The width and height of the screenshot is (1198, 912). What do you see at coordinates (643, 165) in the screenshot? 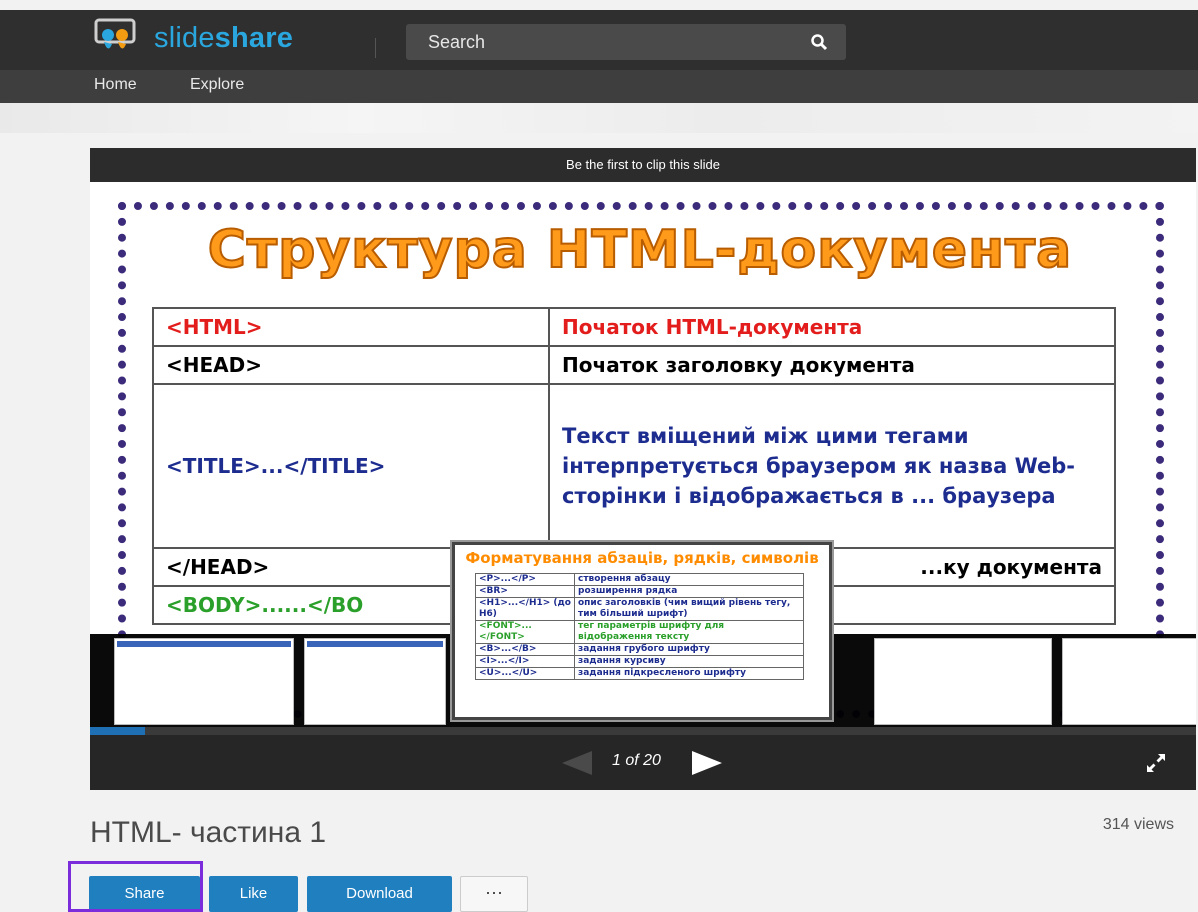
I see `clip-bar: Be the first to clip this slide` at bounding box center [643, 165].